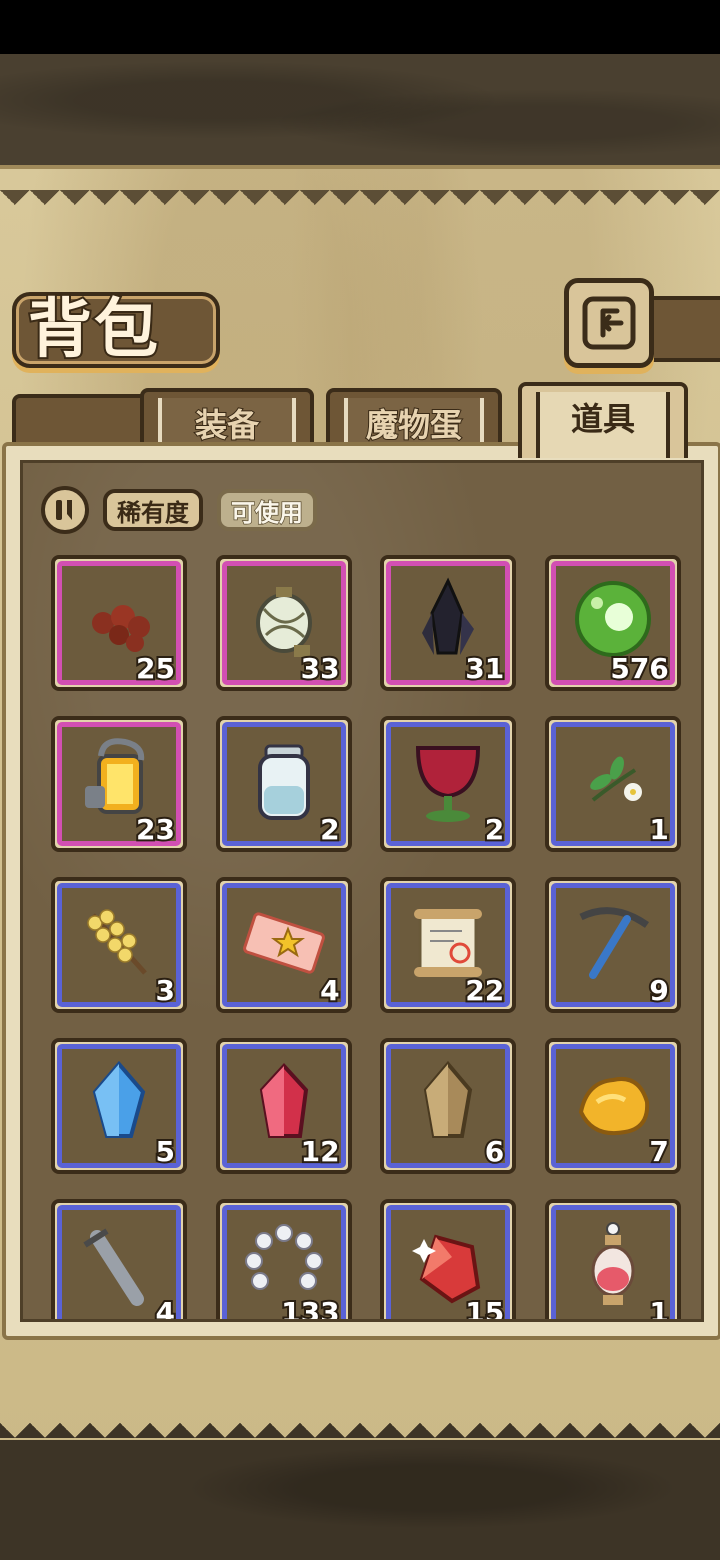  I want to click on item-count: 23, so click(155, 829).